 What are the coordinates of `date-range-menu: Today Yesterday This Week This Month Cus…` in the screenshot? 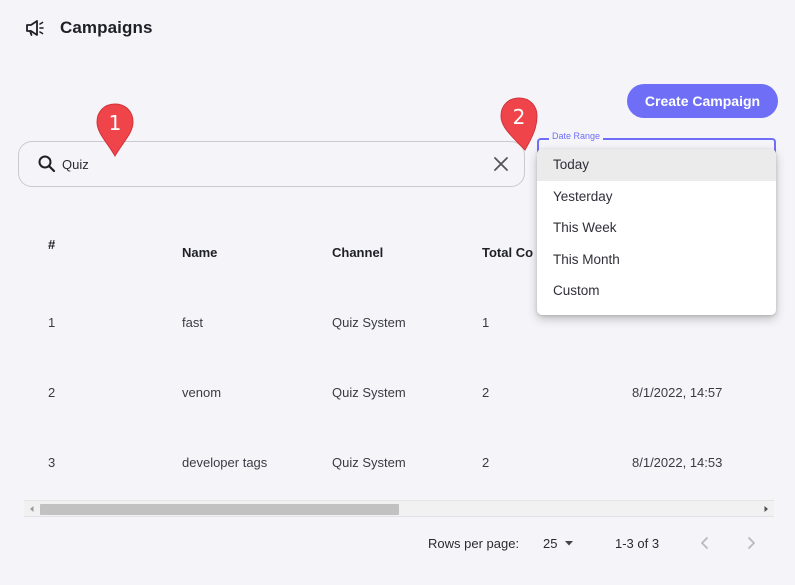 It's located at (656, 232).